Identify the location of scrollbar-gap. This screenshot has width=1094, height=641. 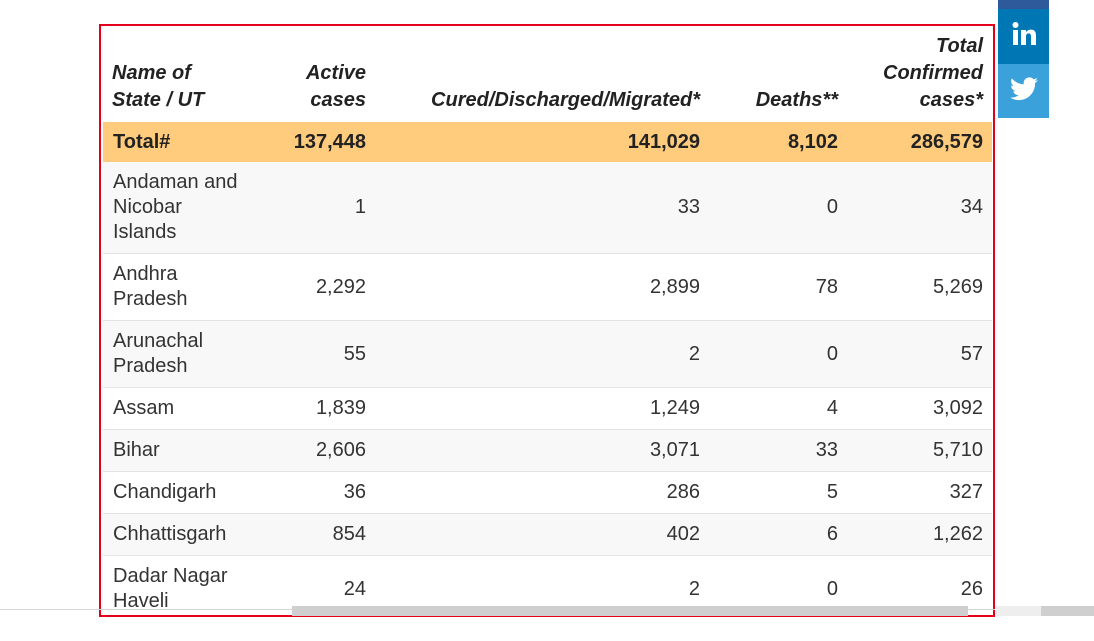
(1018, 611).